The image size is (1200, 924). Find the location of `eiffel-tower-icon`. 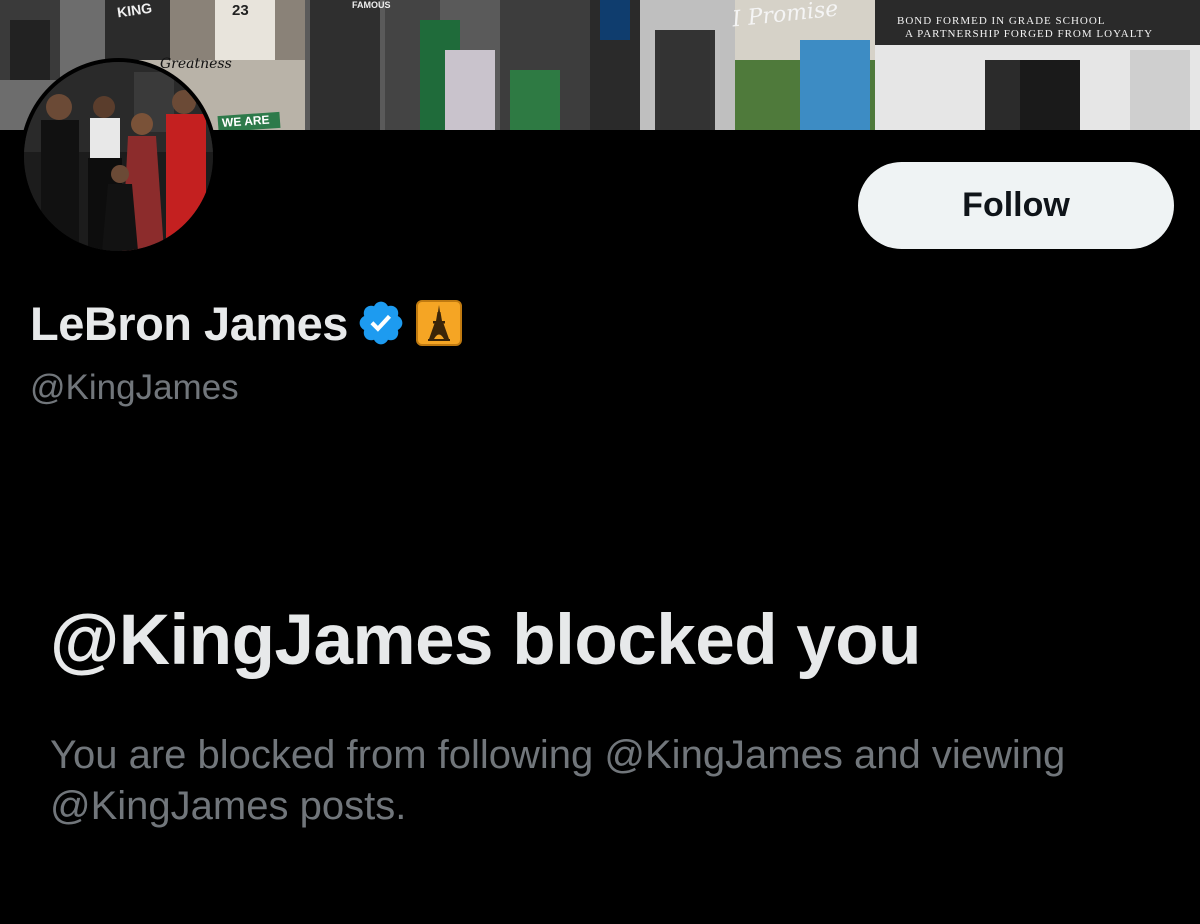

eiffel-tower-icon is located at coordinates (438, 323).